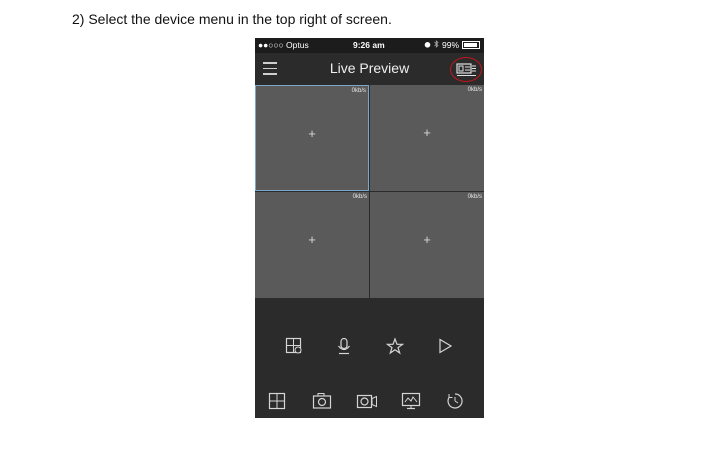 The width and height of the screenshot is (727, 468). What do you see at coordinates (411, 401) in the screenshot?
I see `display-monitor-icon` at bounding box center [411, 401].